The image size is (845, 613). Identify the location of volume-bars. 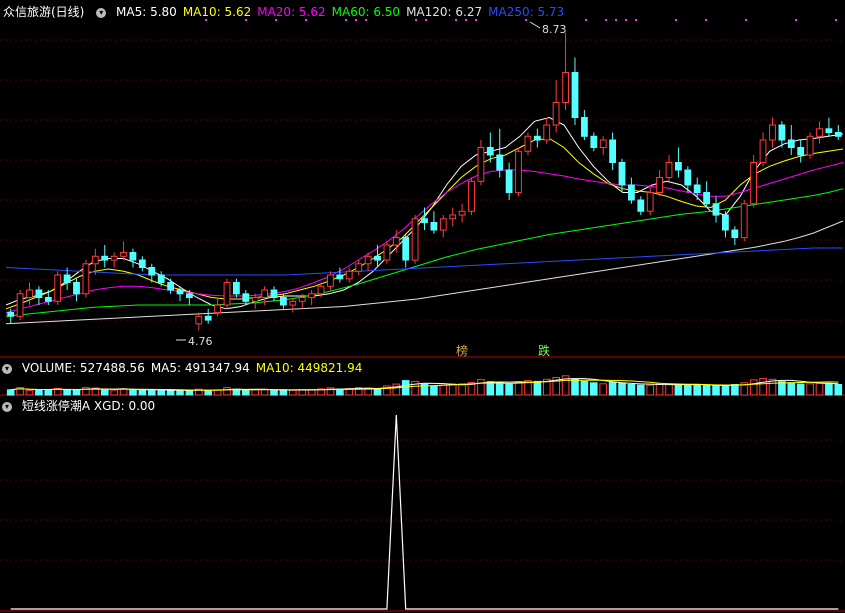
(424, 385).